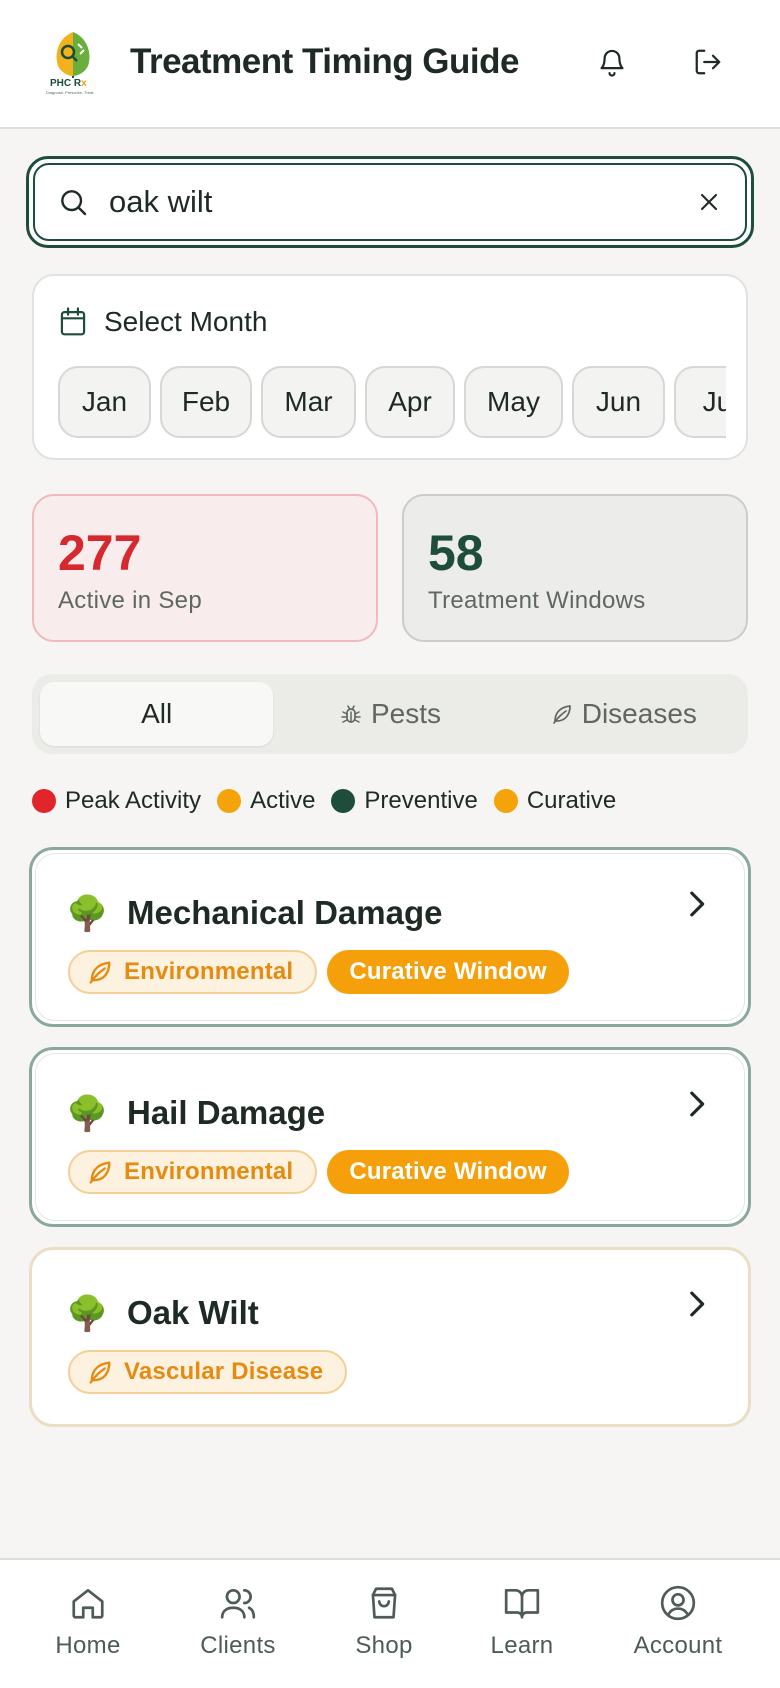 The image size is (780, 1688). Describe the element at coordinates (384, 1603) in the screenshot. I see `shopping-bag-icon` at that location.